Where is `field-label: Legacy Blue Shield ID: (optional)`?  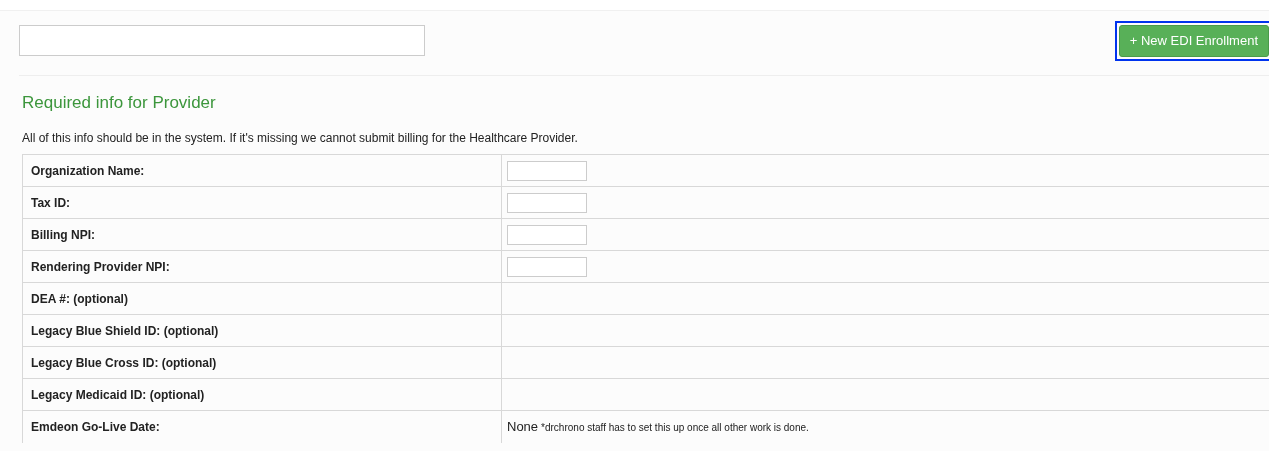
field-label: Legacy Blue Shield ID: (optional) is located at coordinates (262, 330).